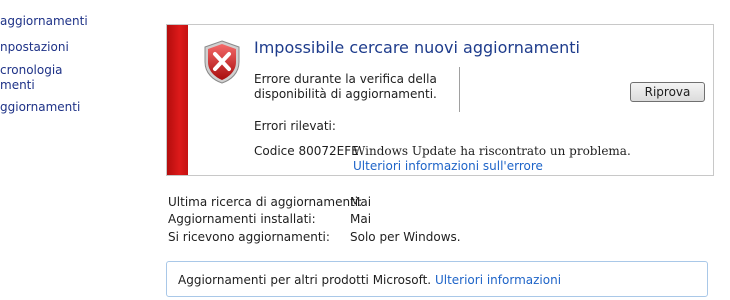 The image size is (730, 300). What do you see at coordinates (222, 62) in the screenshot?
I see `shield-error-icon` at bounding box center [222, 62].